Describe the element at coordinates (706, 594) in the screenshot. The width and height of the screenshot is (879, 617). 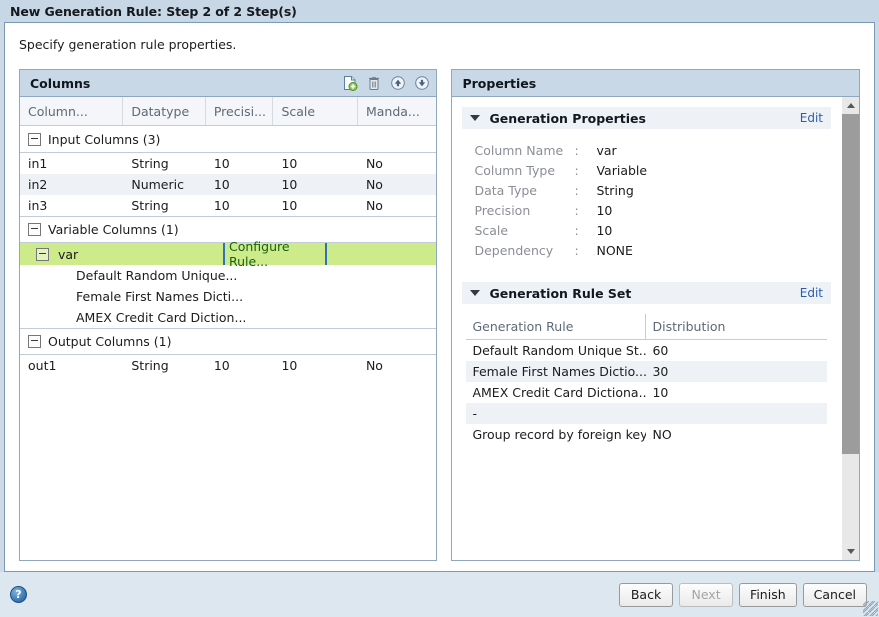
I see `next-button: Next` at that location.